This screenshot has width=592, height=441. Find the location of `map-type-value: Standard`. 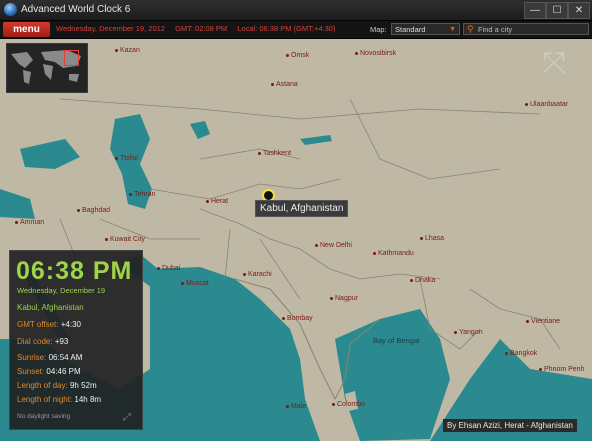

map-type-value: Standard is located at coordinates (410, 29).